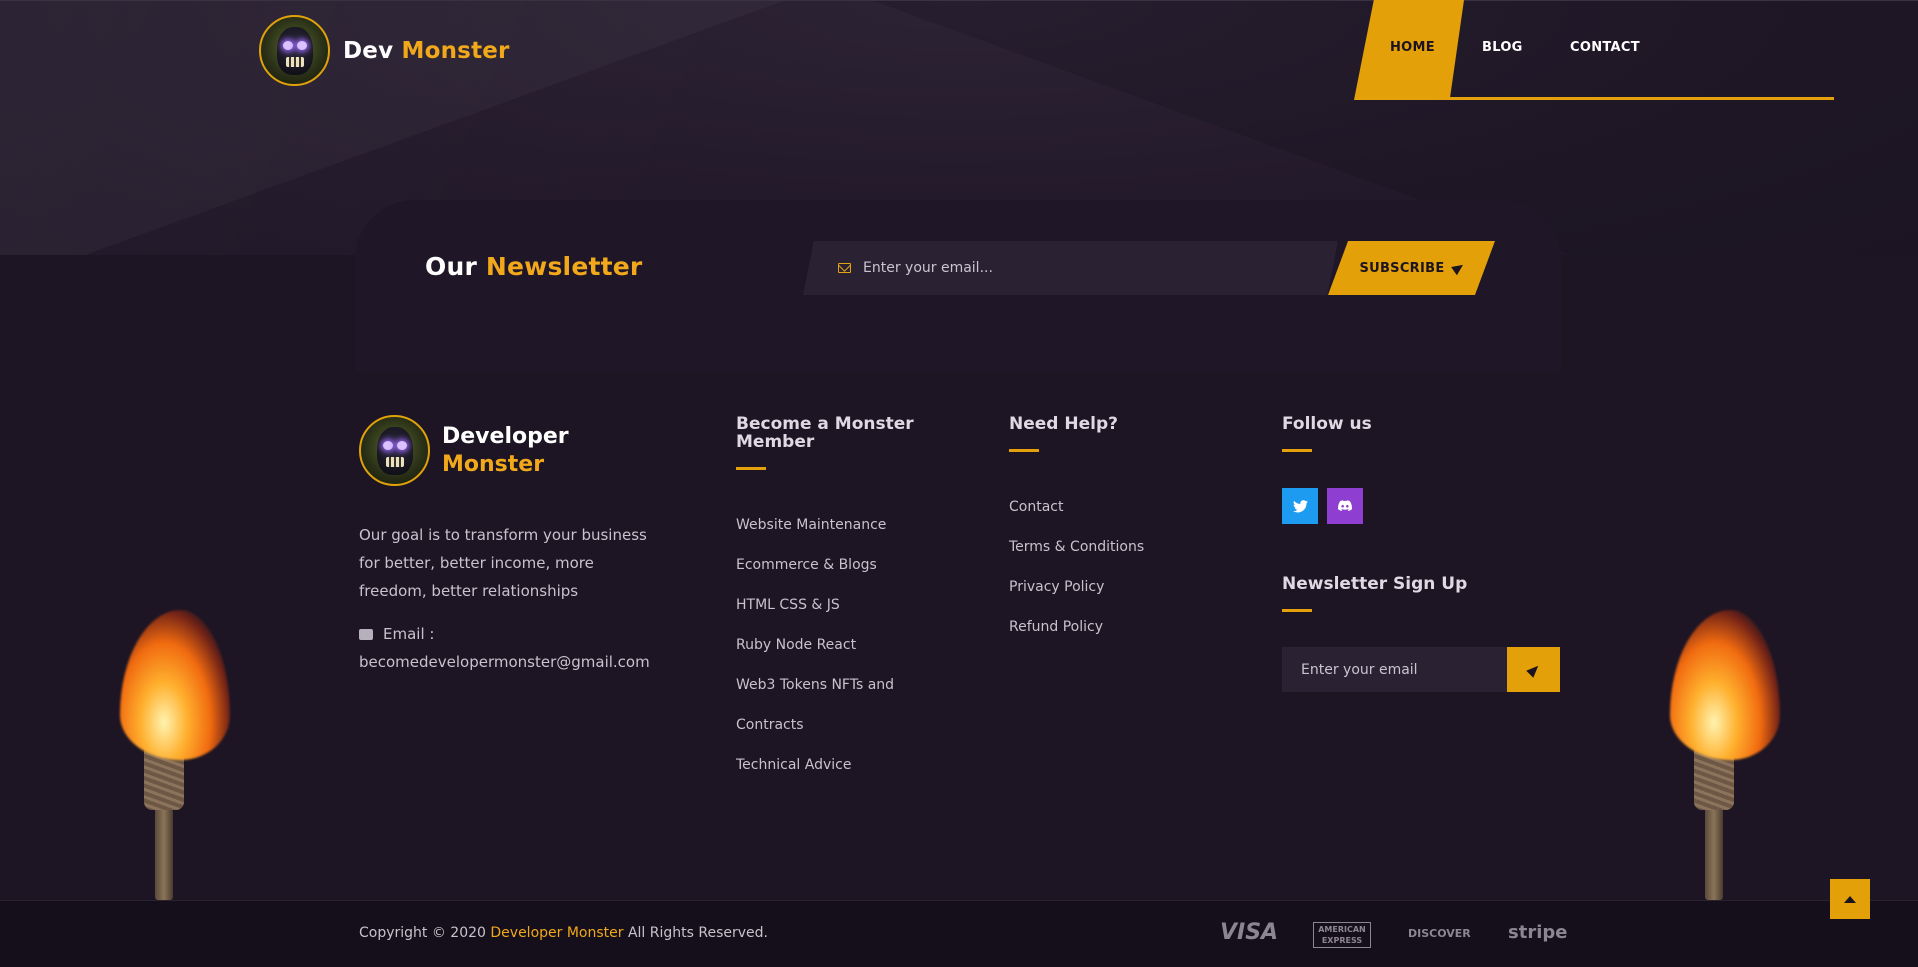  Describe the element at coordinates (564, 266) in the screenshot. I see `newsletter-title-second: Newsletter` at that location.